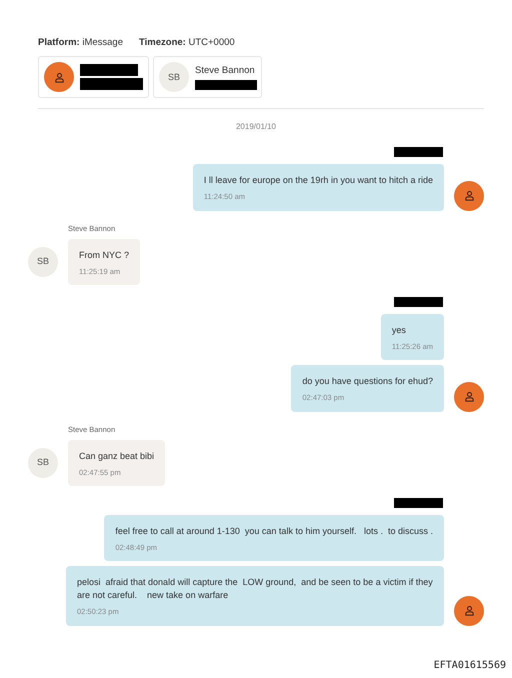 Image resolution: width=512 pixels, height=678 pixels. Describe the element at coordinates (274, 531) in the screenshot. I see `message-text: feel free to call at around 1-130 you can talk to him yourself. lots . to discuss .` at that location.